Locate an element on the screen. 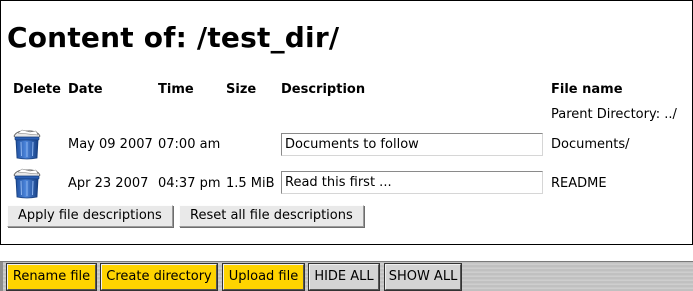  column-header-time: Time is located at coordinates (176, 89).